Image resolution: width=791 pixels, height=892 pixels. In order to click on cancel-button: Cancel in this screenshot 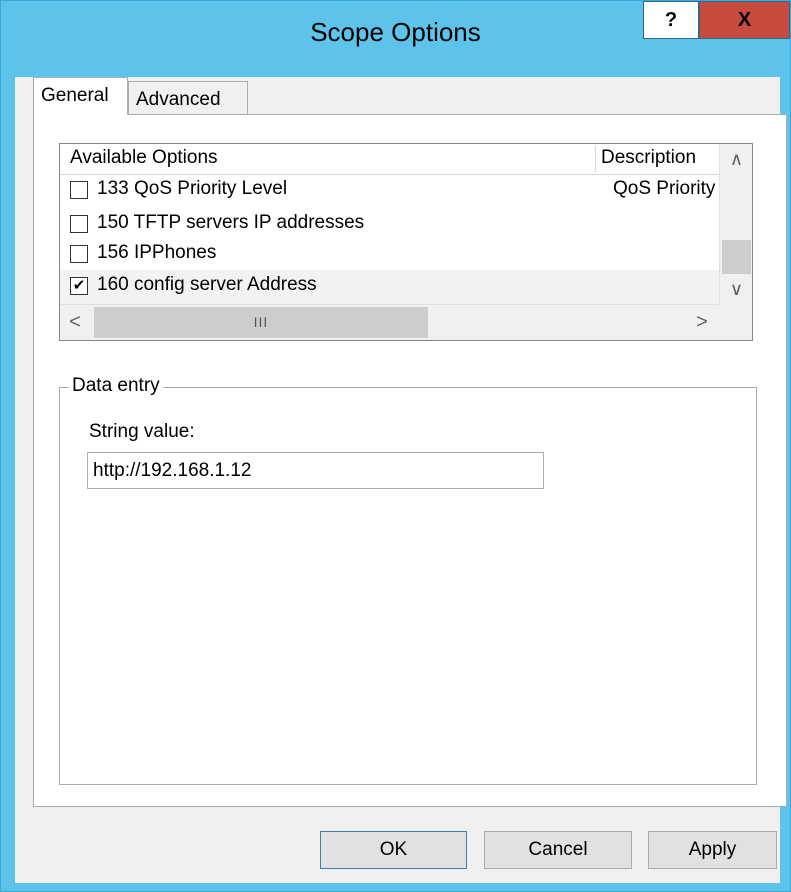, I will do `click(558, 850)`.